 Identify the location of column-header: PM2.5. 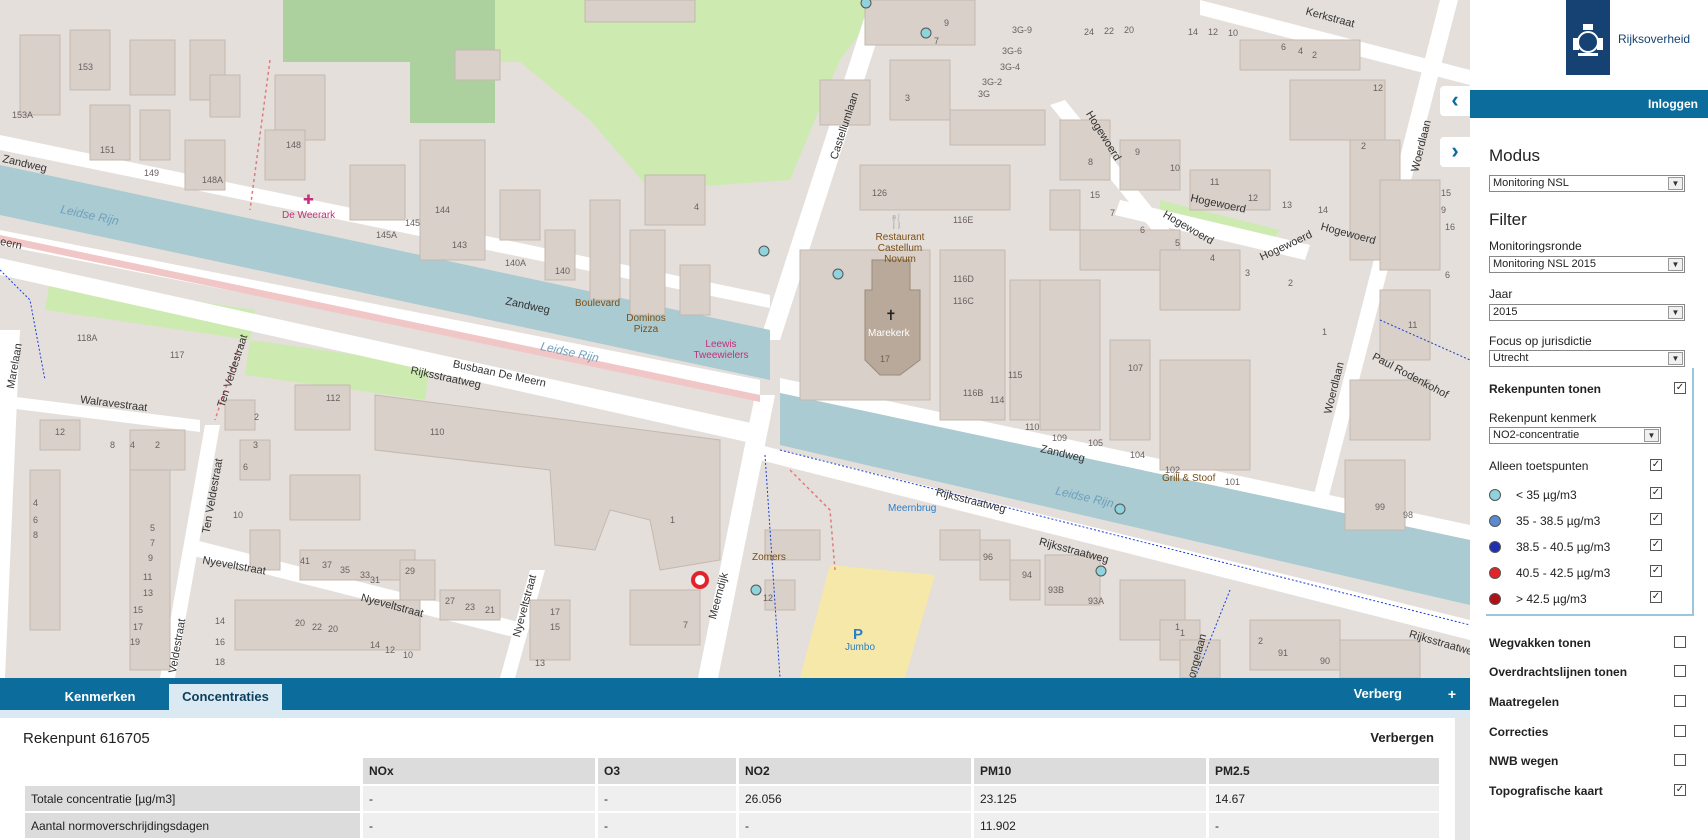
(1324, 771).